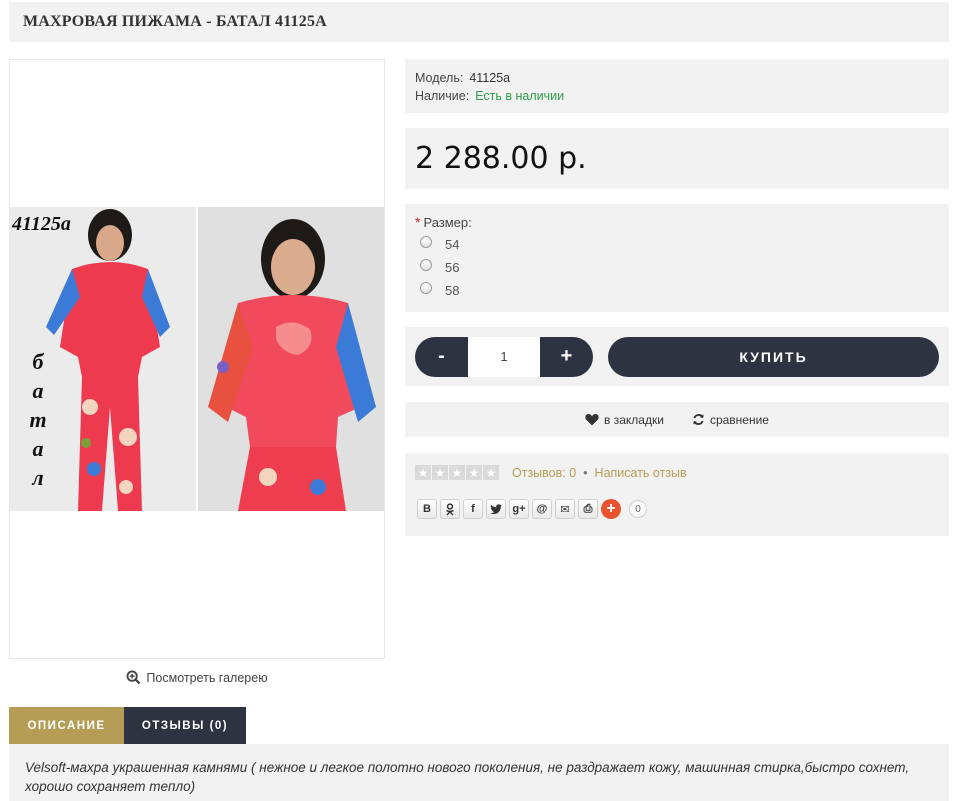  I want to click on add-to-compare-link: сравнение, so click(730, 420).